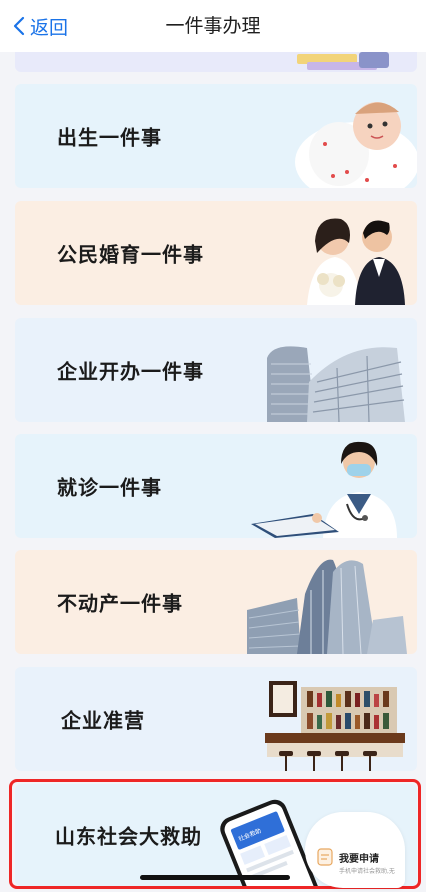  I want to click on card-label: 就诊一件事, so click(109, 487).